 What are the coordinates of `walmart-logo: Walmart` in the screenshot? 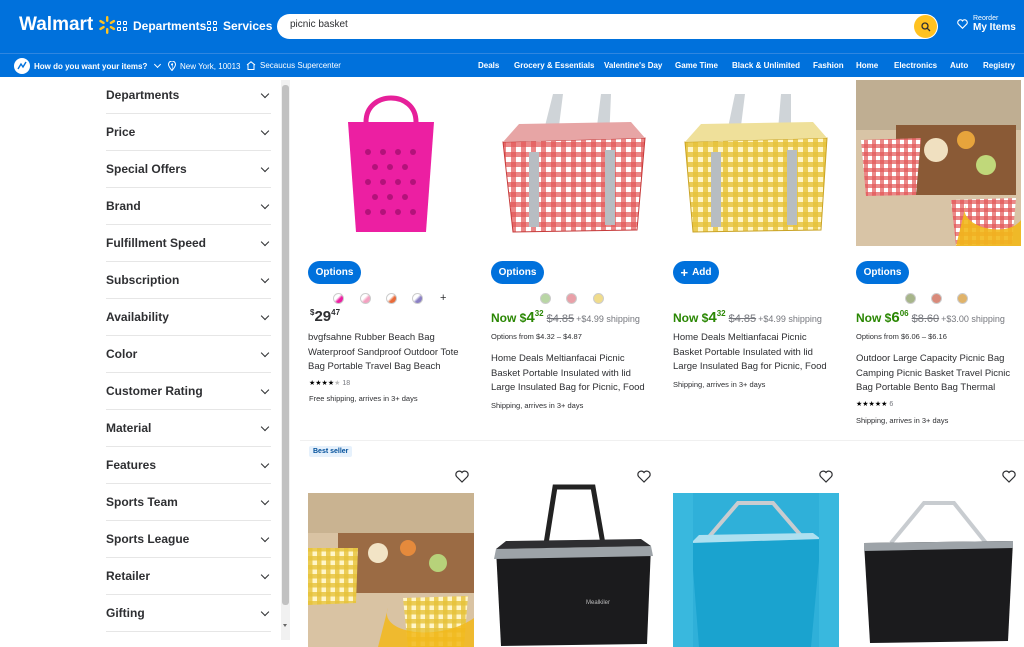 It's located at (68, 25).